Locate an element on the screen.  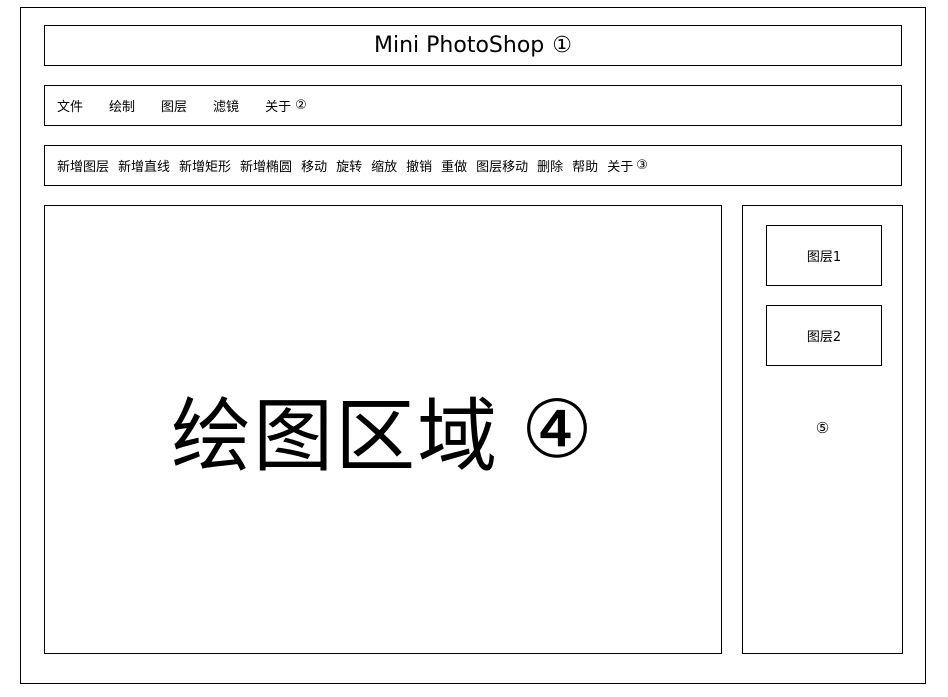
toolbar-region-number: ③ is located at coordinates (642, 165).